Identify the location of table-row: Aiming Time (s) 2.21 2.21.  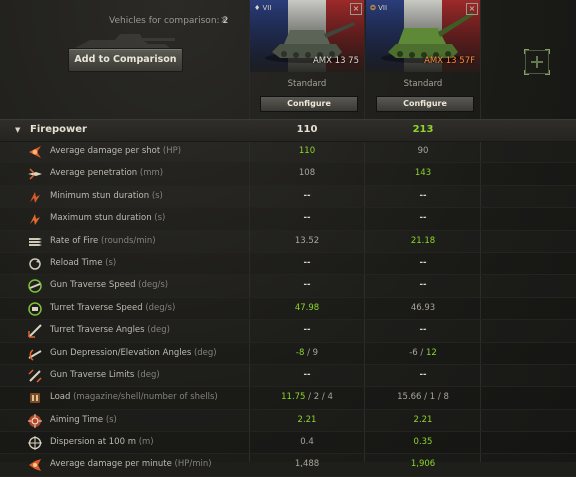
(288, 421).